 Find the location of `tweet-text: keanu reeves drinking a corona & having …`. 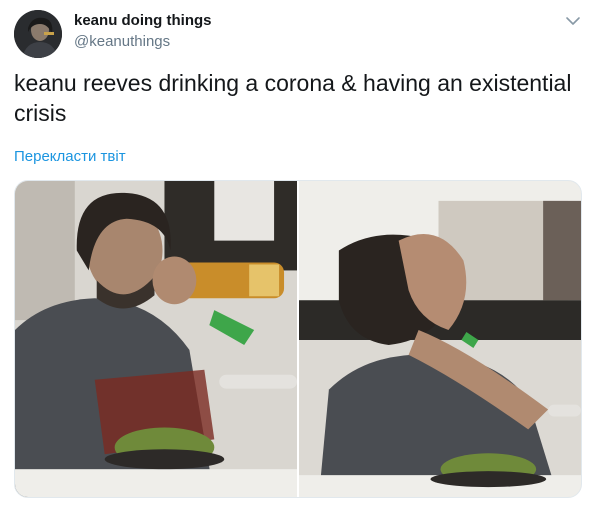

tweet-text: keanu reeves drinking a corona & having … is located at coordinates (293, 98).